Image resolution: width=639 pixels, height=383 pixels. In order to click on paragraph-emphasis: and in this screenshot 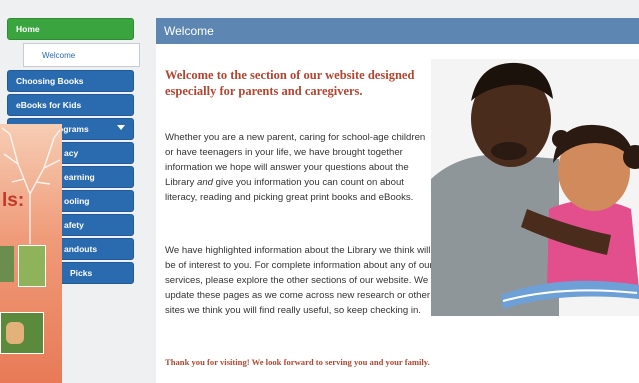, I will do `click(205, 182)`.